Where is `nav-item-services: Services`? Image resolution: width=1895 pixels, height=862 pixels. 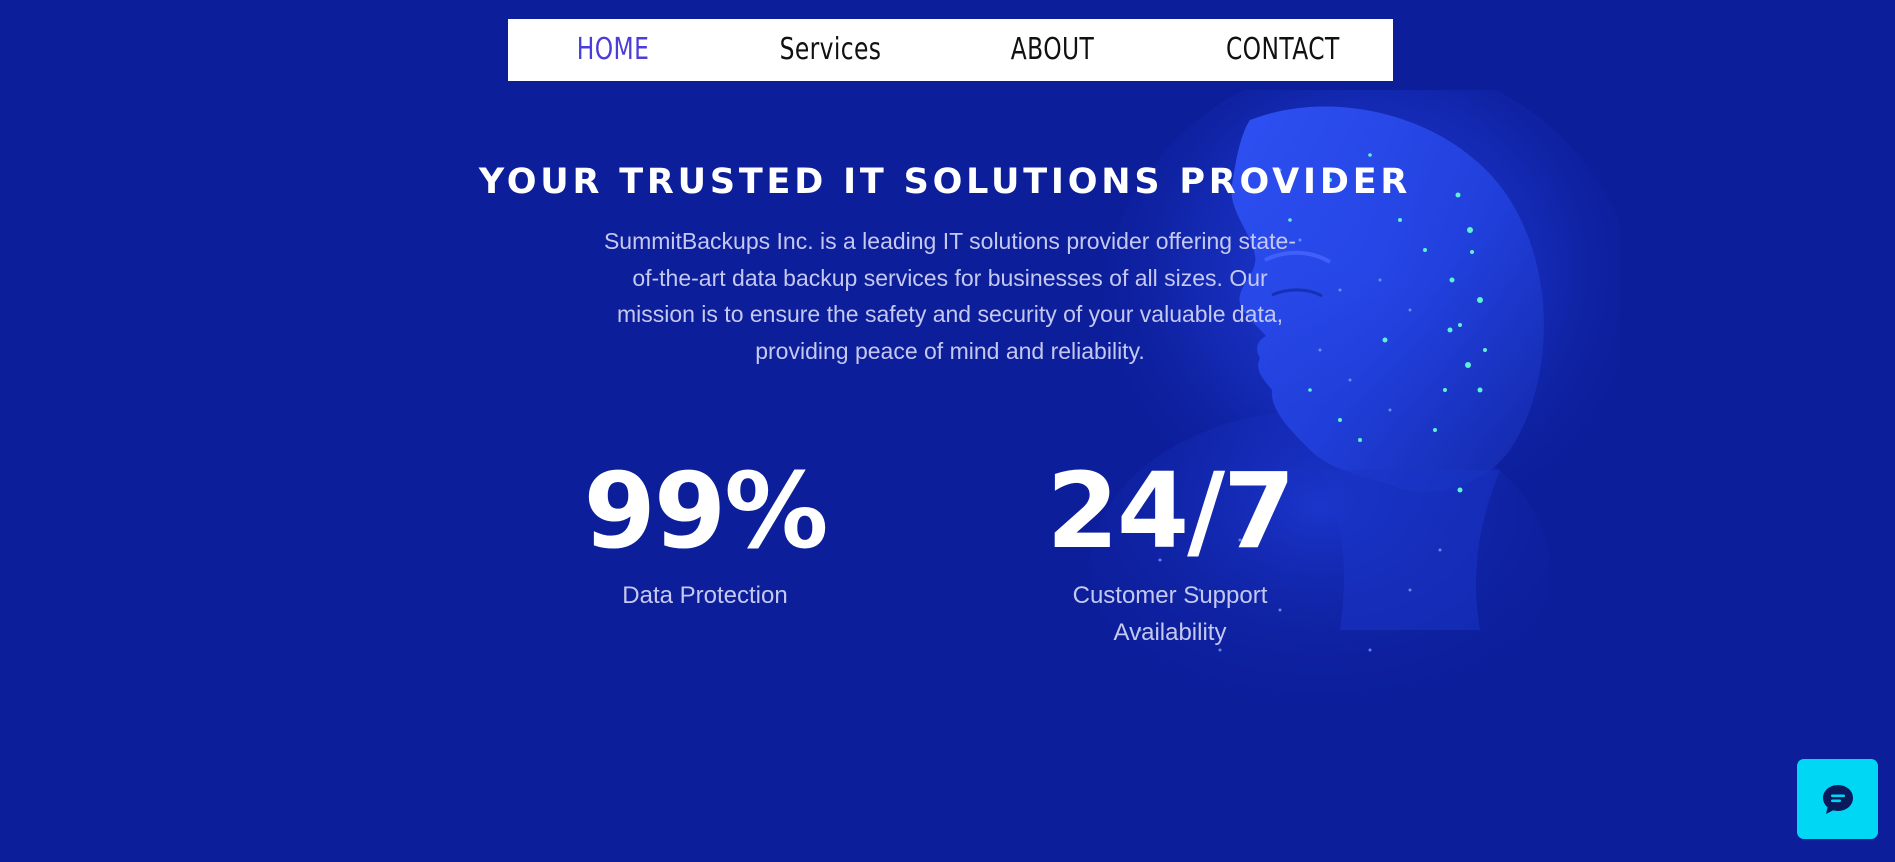
nav-item-services: Services is located at coordinates (830, 50).